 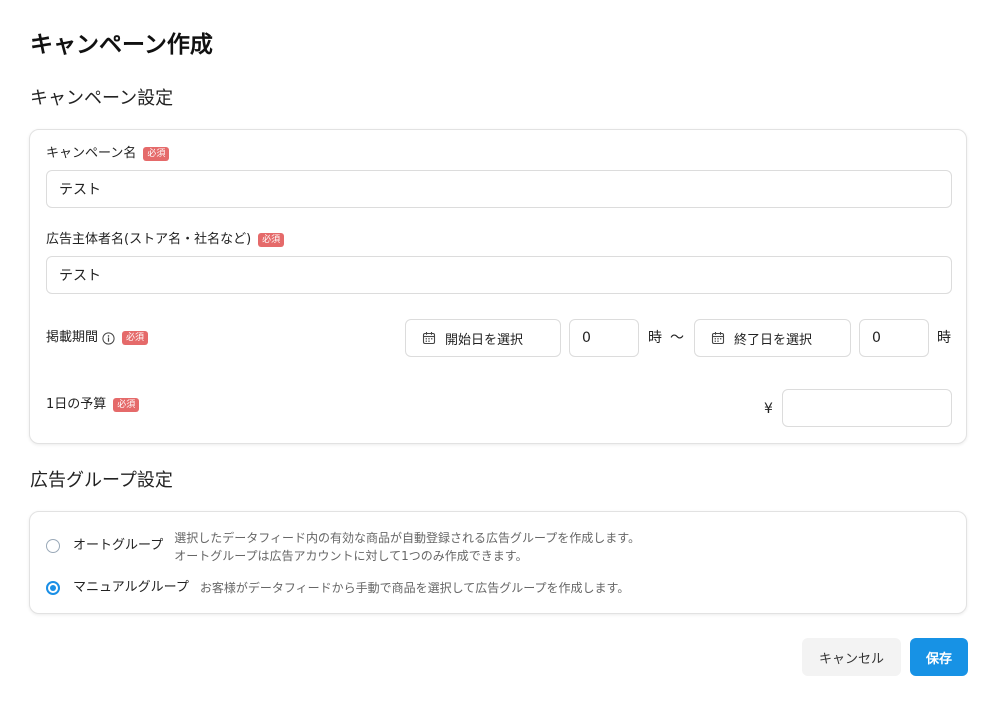 I want to click on manual-group-description: お客様がデータフィードから手動で商品を選択して広告グループを作成します。, so click(x=414, y=588).